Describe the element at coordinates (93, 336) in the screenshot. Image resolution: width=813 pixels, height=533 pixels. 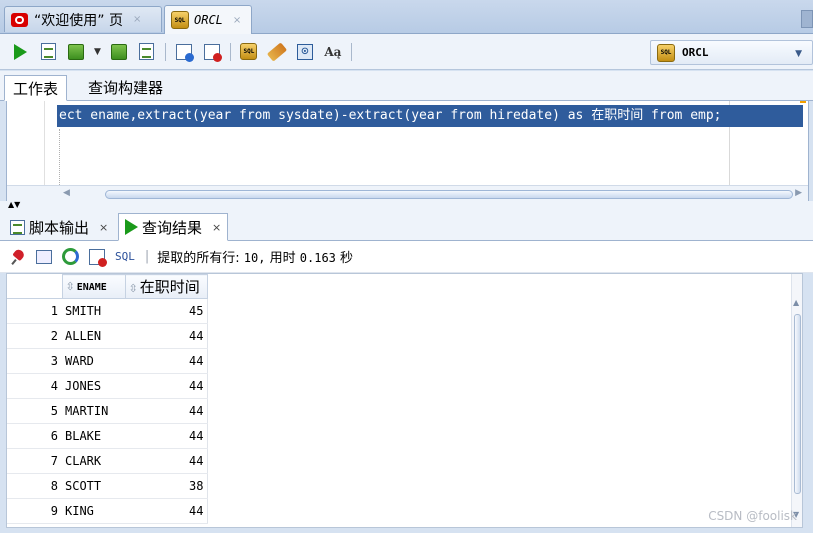
I see `cell-ename: ALLEN` at that location.